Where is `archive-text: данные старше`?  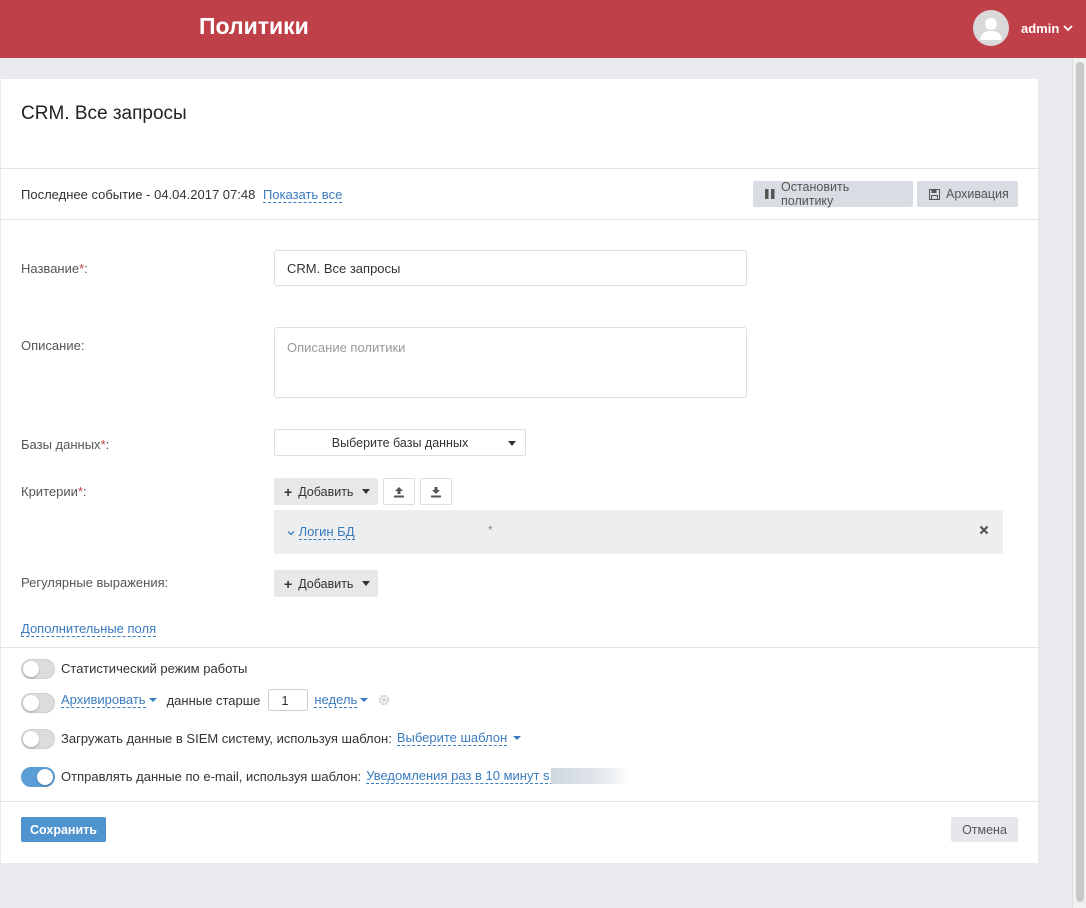
archive-text: данные старше is located at coordinates (213, 700).